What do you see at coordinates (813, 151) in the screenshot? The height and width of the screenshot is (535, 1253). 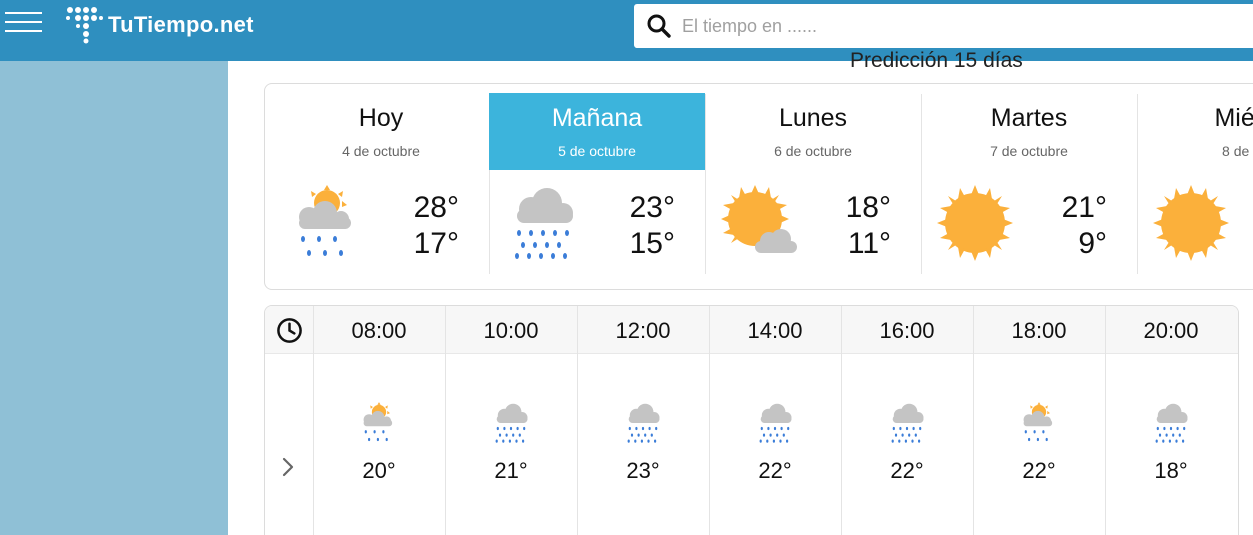 I see `day-date: 6 de octubre` at bounding box center [813, 151].